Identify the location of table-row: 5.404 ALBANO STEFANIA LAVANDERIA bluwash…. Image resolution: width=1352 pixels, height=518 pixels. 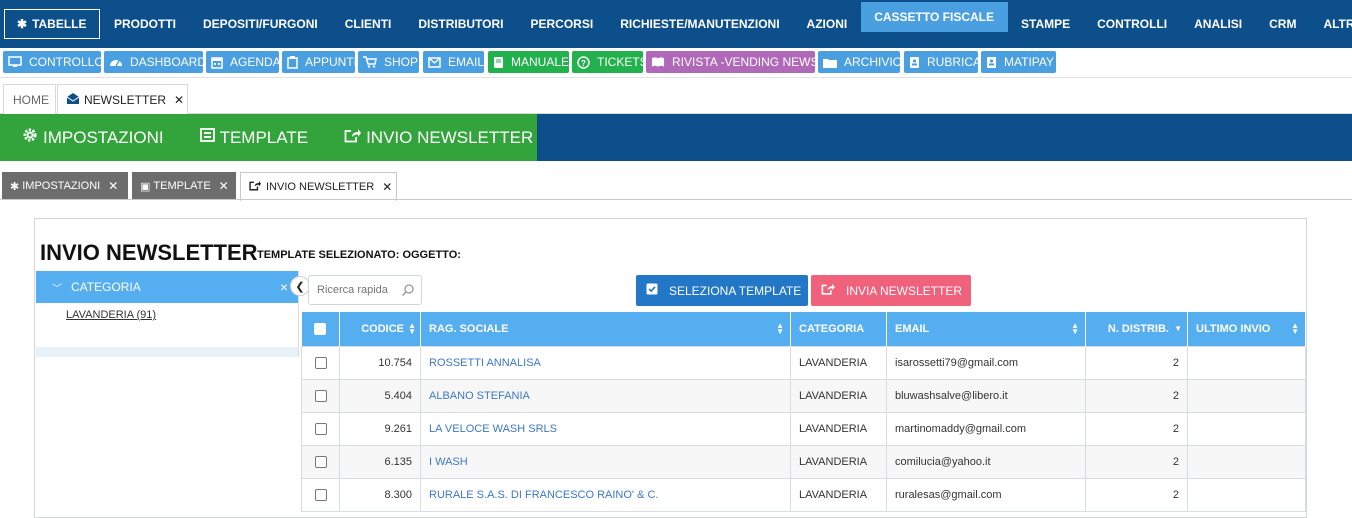
(803, 395).